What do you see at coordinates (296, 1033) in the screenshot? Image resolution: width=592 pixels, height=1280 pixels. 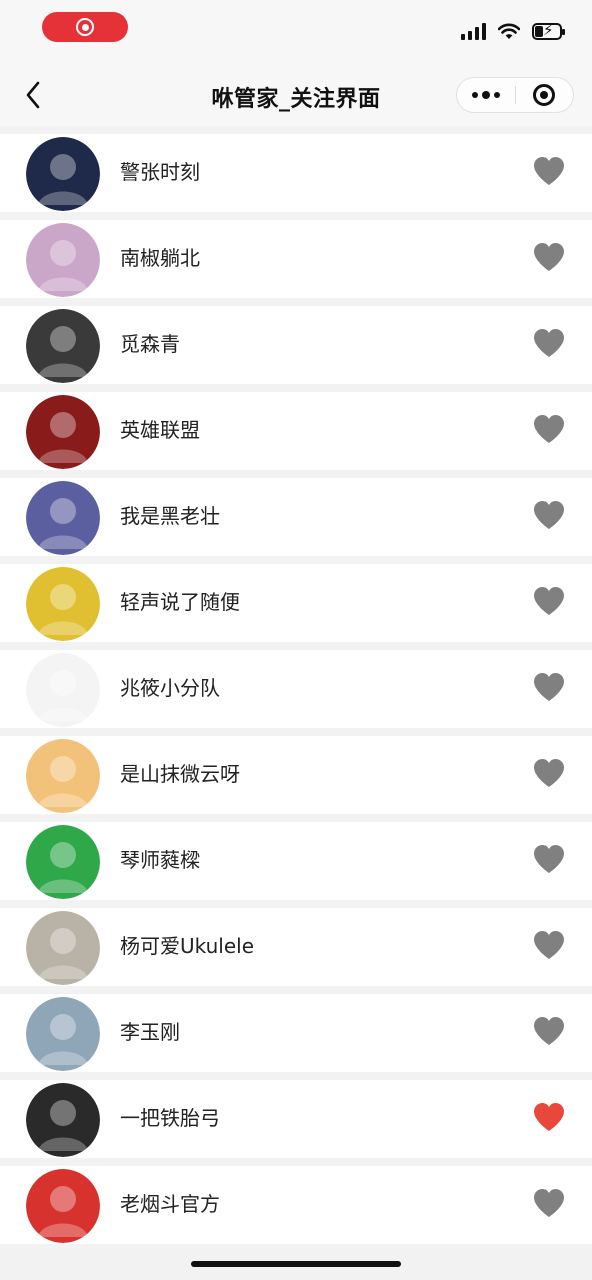 I see `list-item: 李玉刚` at bounding box center [296, 1033].